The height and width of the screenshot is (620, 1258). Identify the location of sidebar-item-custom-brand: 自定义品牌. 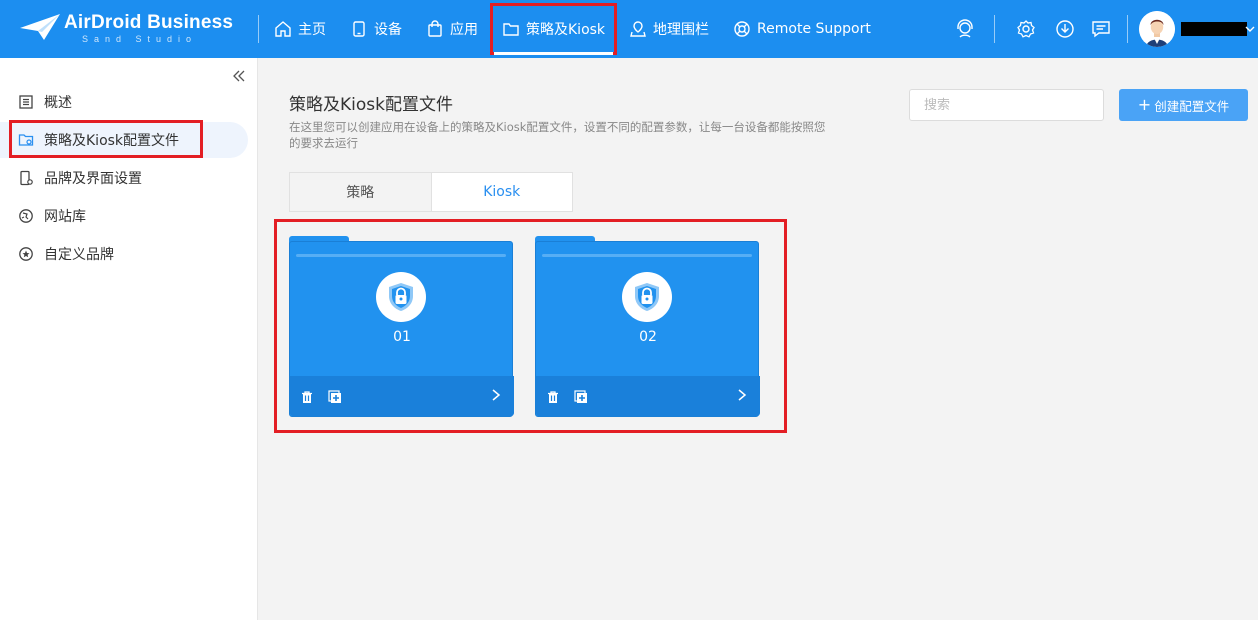
(124, 254).